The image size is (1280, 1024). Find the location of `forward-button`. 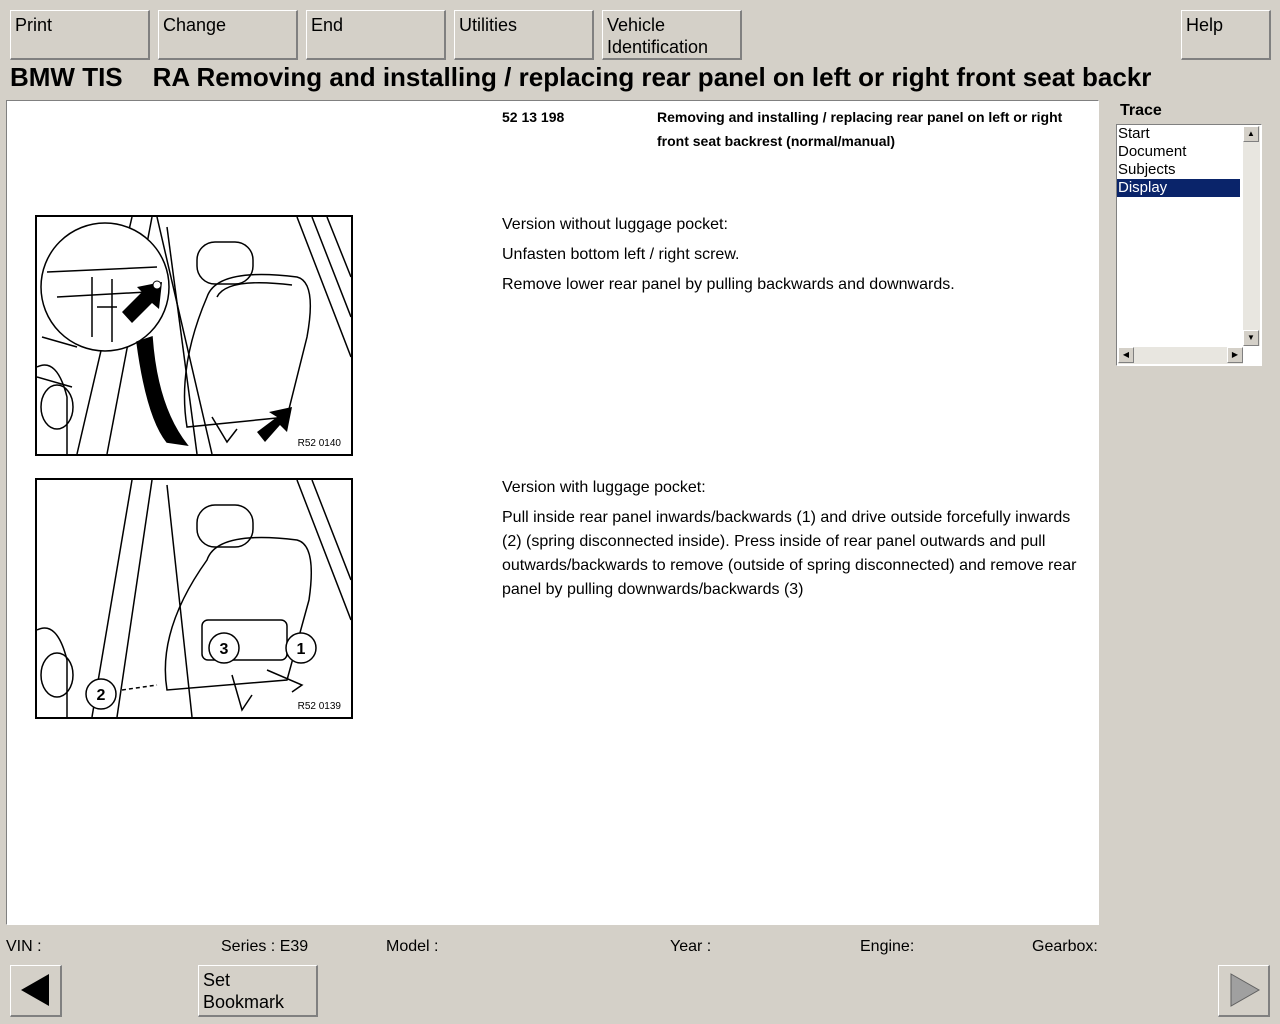

forward-button is located at coordinates (1244, 991).